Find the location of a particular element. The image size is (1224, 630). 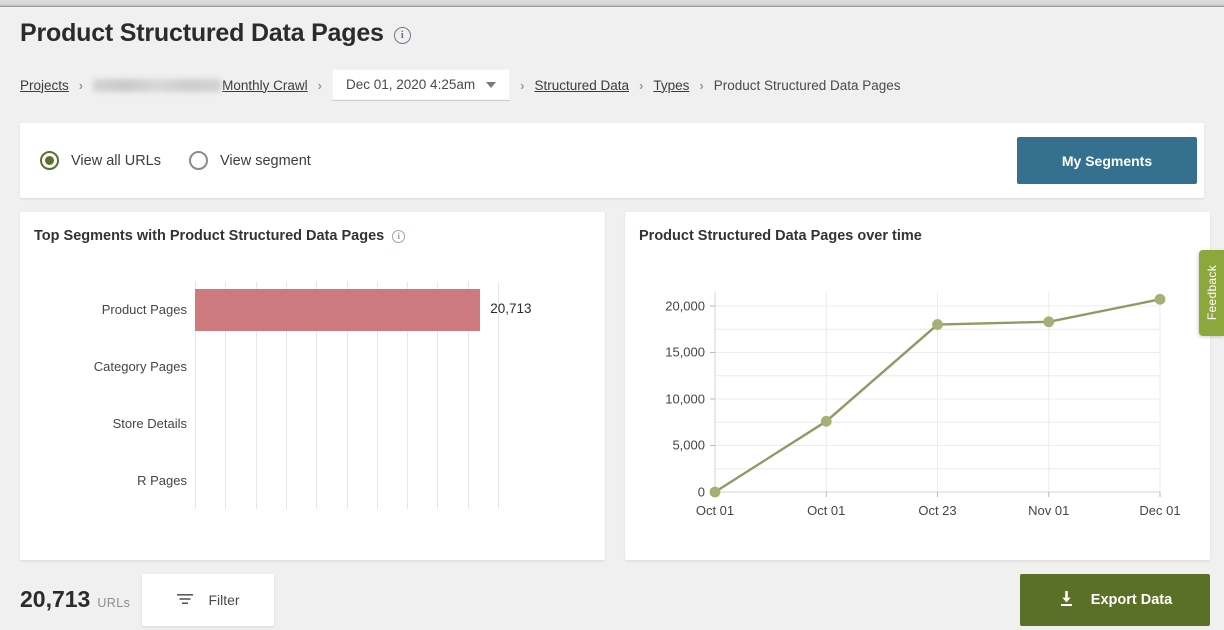

feedback-tab: Feedback is located at coordinates (1211, 293).